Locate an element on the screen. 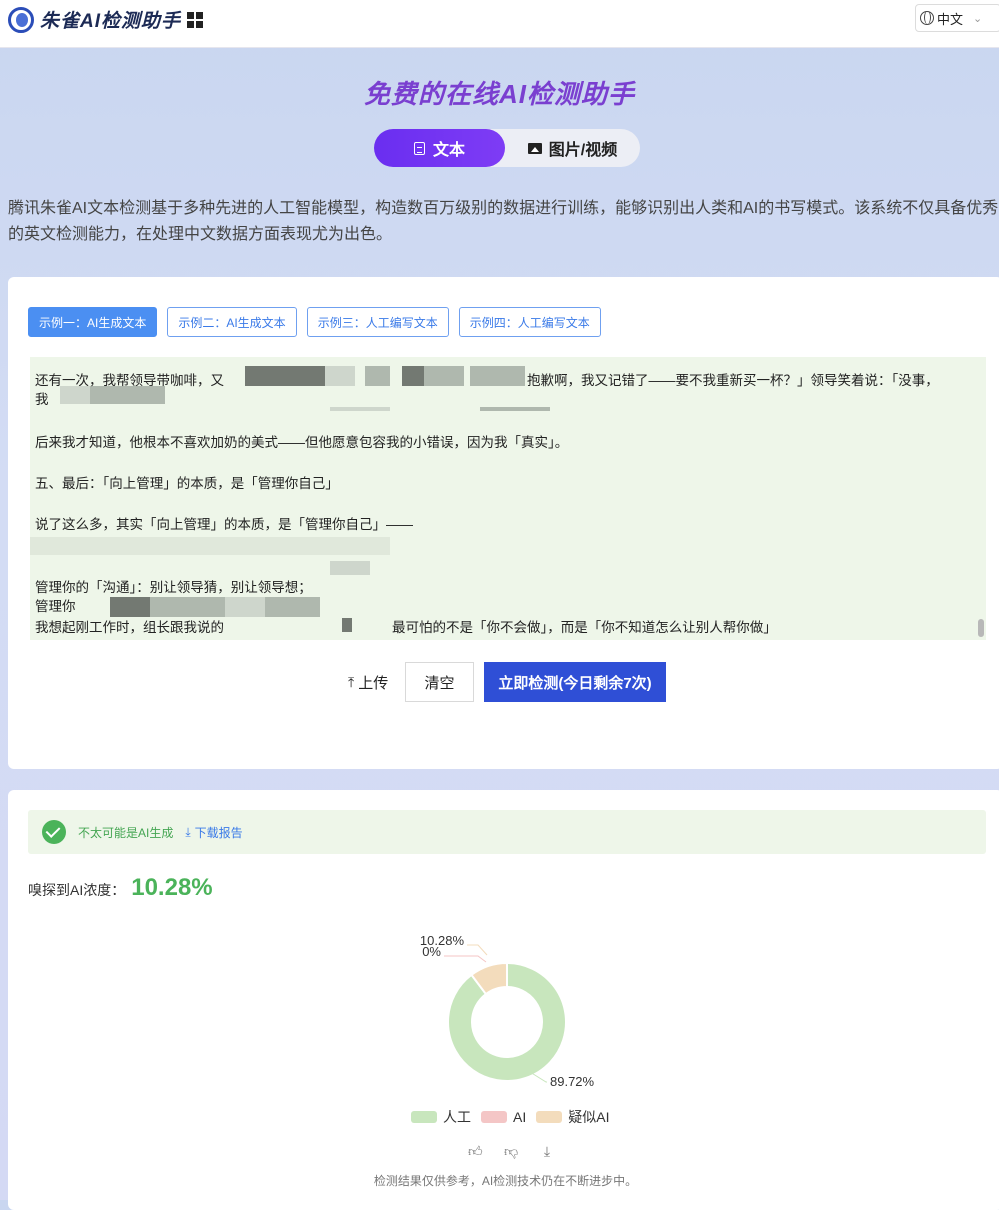 The height and width of the screenshot is (1210, 999). ai-ratio-donut-chart: 89.72%0%10.28% is located at coordinates (507, 1011).